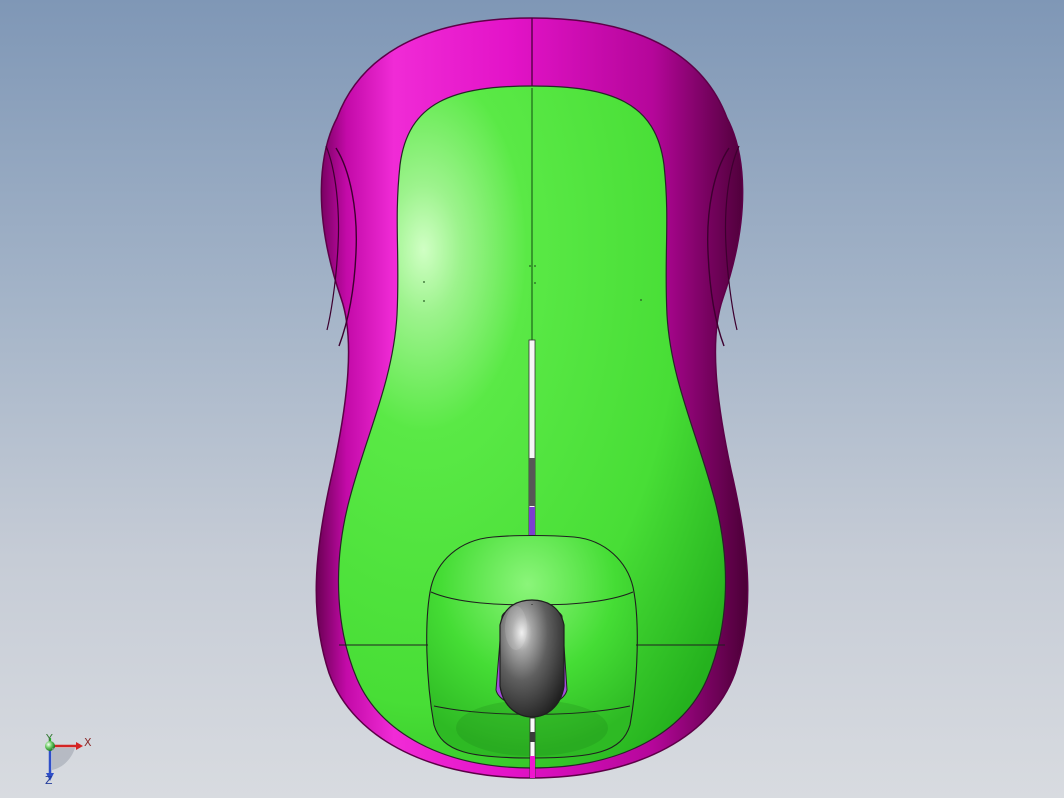  What do you see at coordinates (79, 746) in the screenshot?
I see `triad-x-arrow-icon` at bounding box center [79, 746].